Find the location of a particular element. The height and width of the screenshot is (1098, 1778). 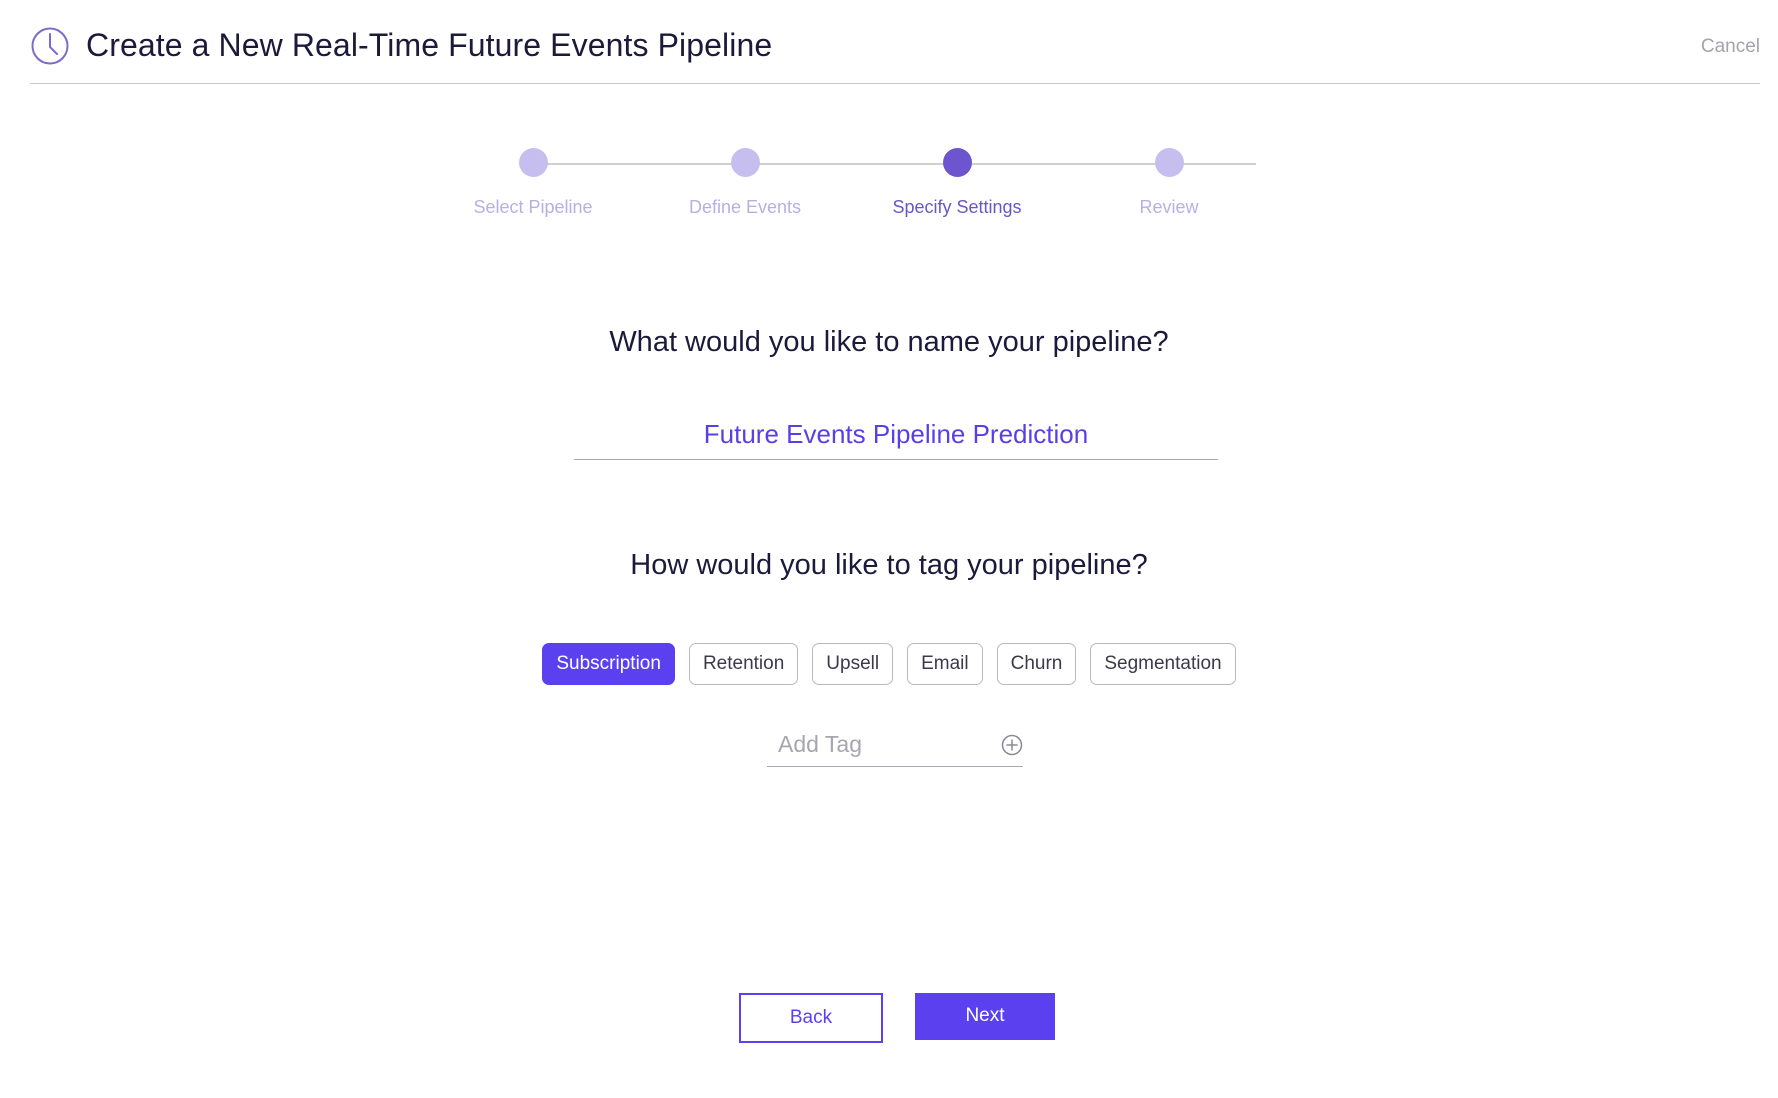

step-label: Select Pipeline is located at coordinates (533, 207).